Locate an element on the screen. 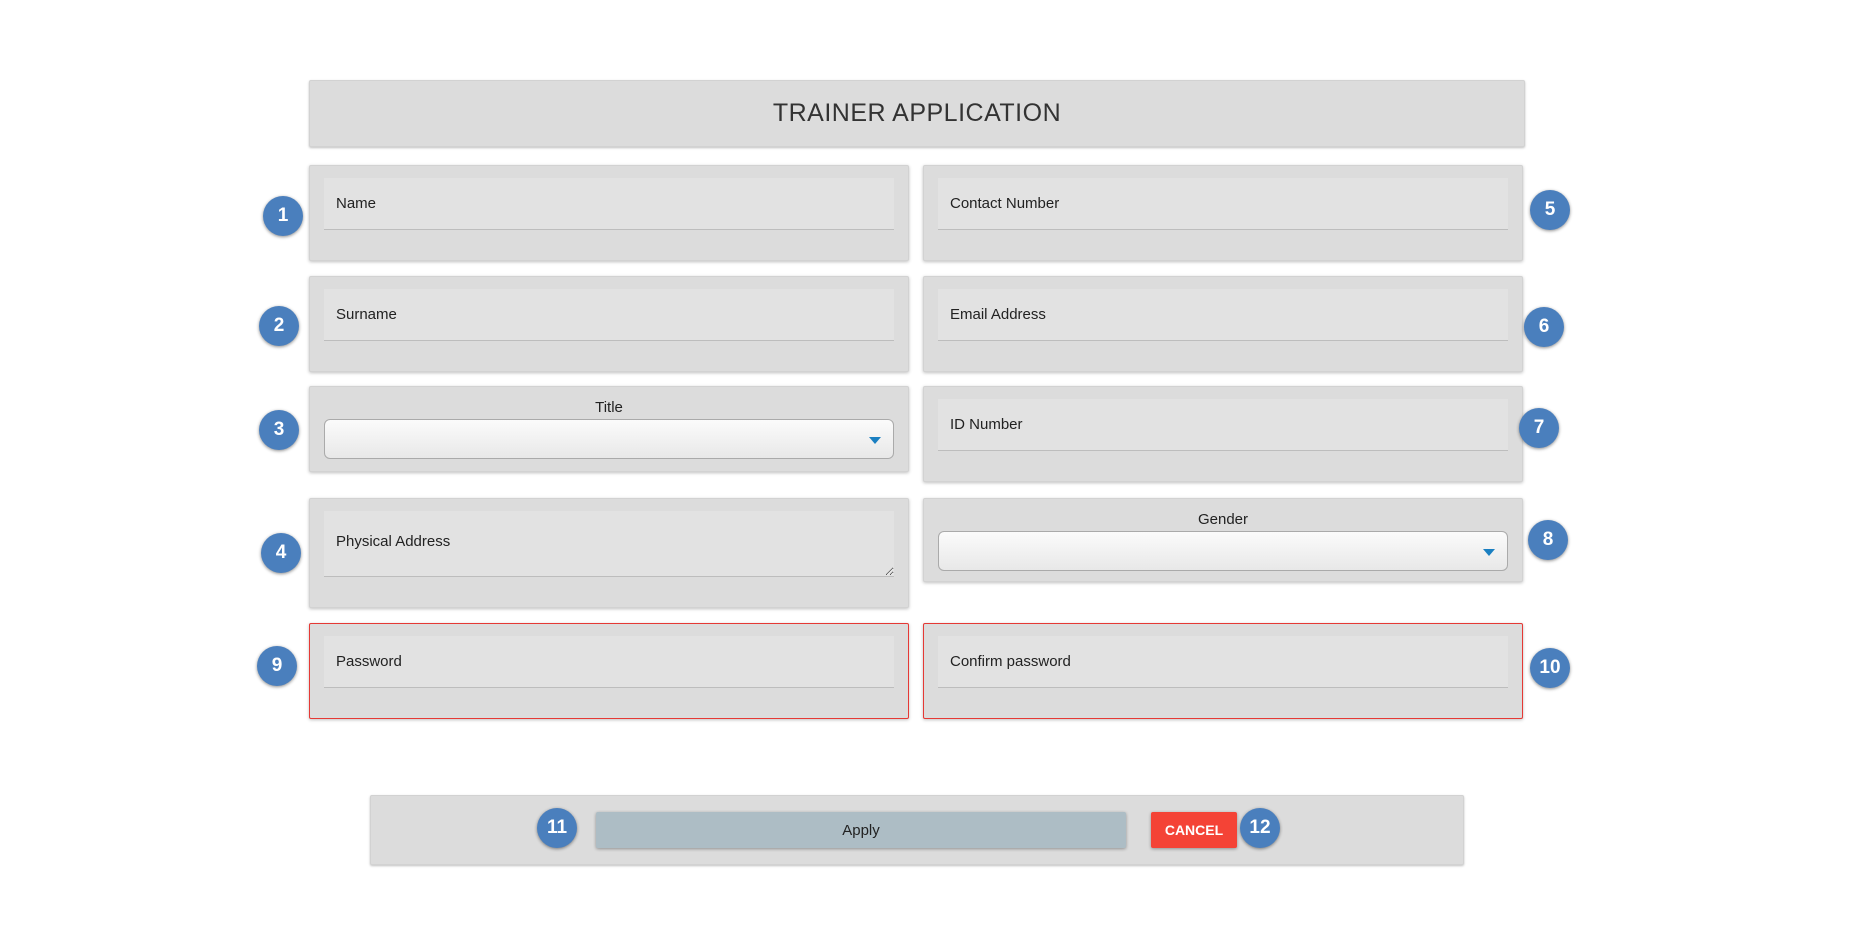 The width and height of the screenshot is (1856, 925). contact-number-input is located at coordinates (1223, 204).